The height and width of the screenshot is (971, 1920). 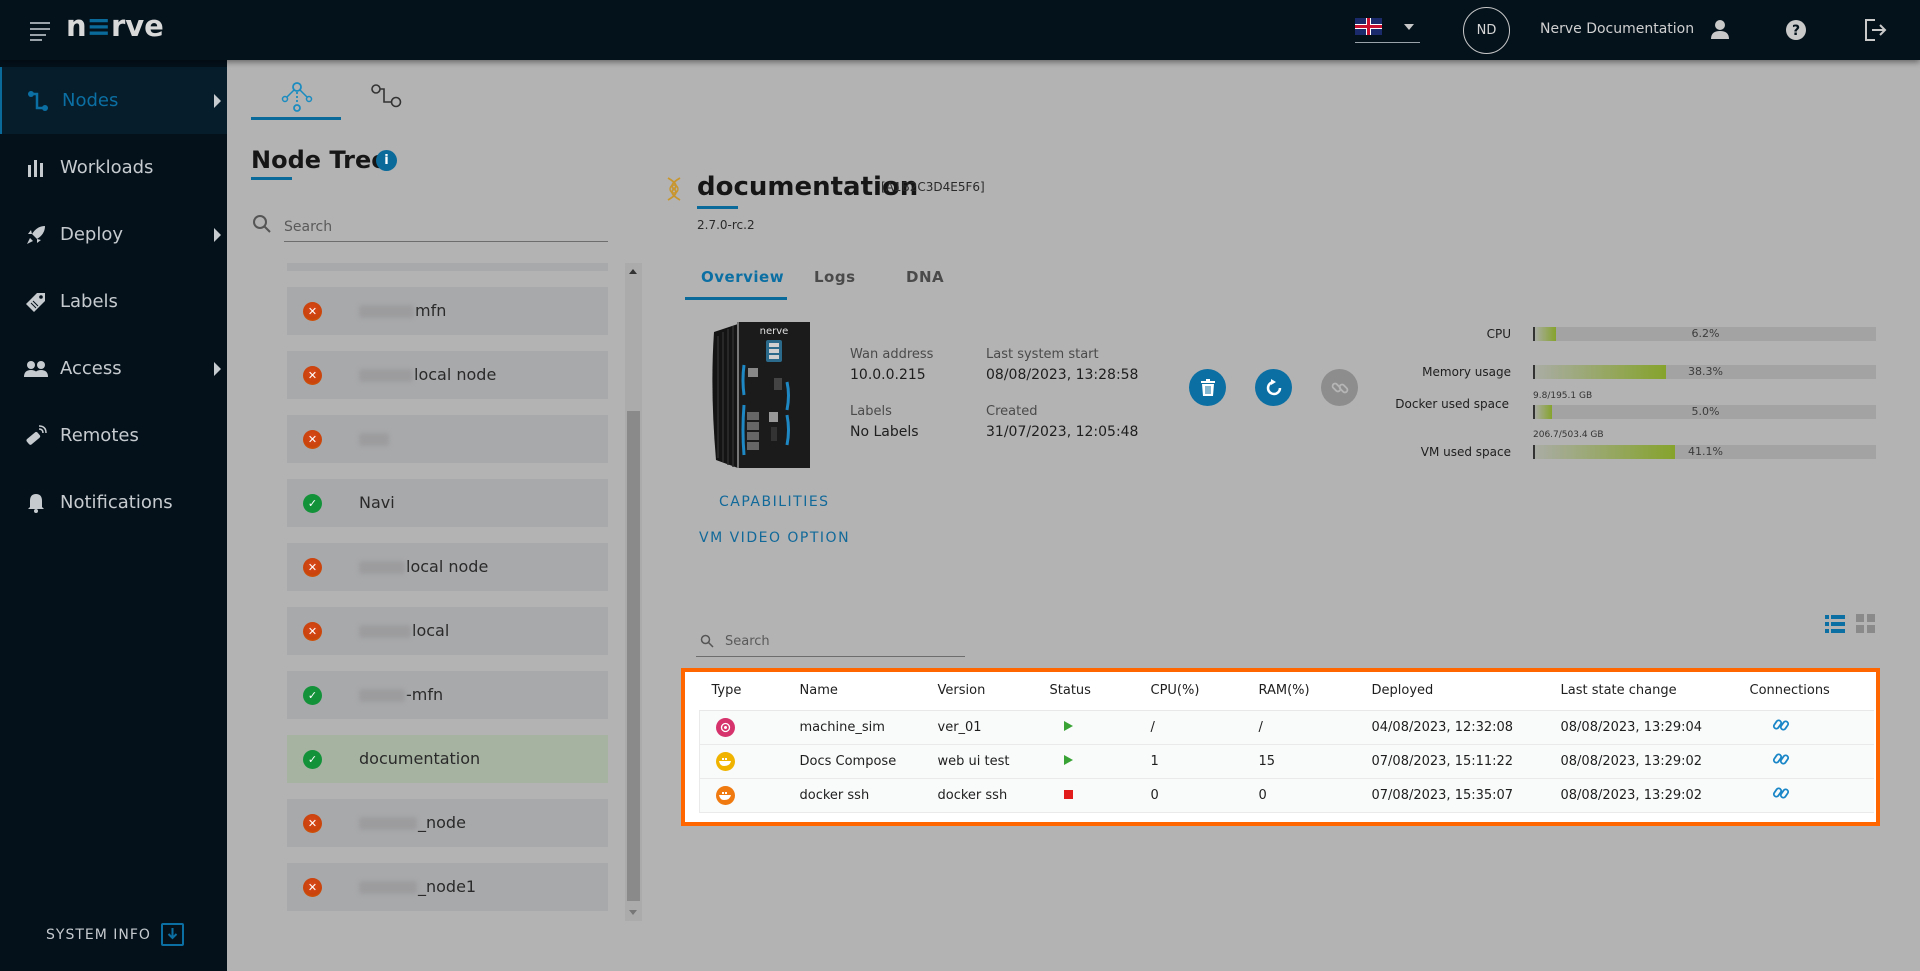 What do you see at coordinates (447, 267) in the screenshot?
I see `tree-item-partial` at bounding box center [447, 267].